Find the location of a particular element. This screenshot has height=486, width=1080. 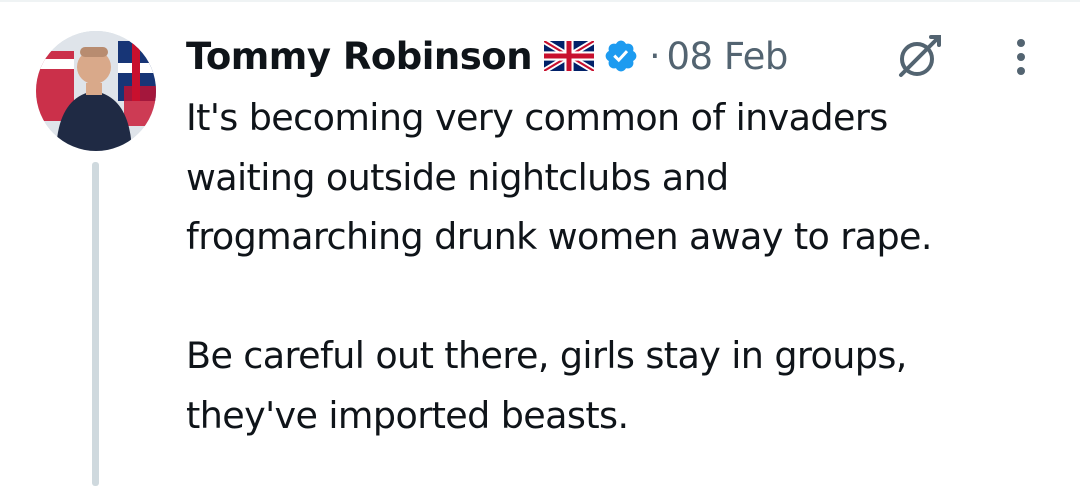

tweet-header: Tommy Robinson · 08 Feb is located at coordinates (487, 56).